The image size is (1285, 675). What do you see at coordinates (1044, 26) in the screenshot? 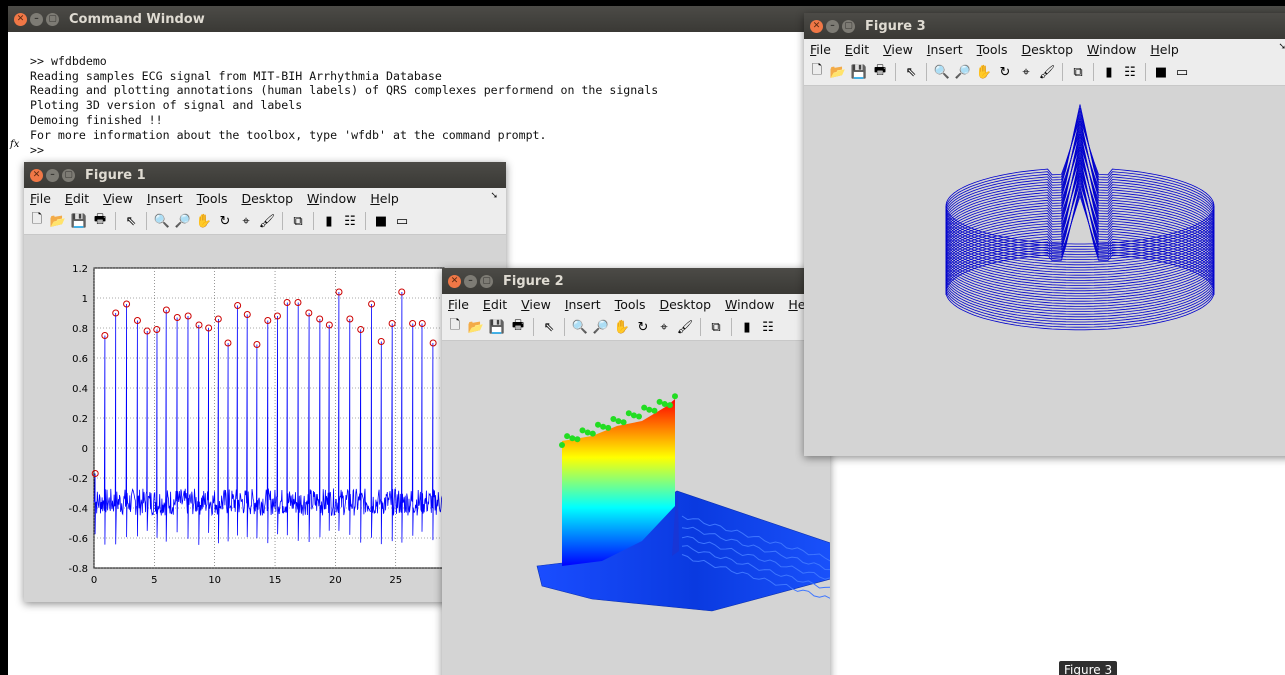
I see `figure3-titlebar: ✕ – ▢ Figure 3` at bounding box center [1044, 26].